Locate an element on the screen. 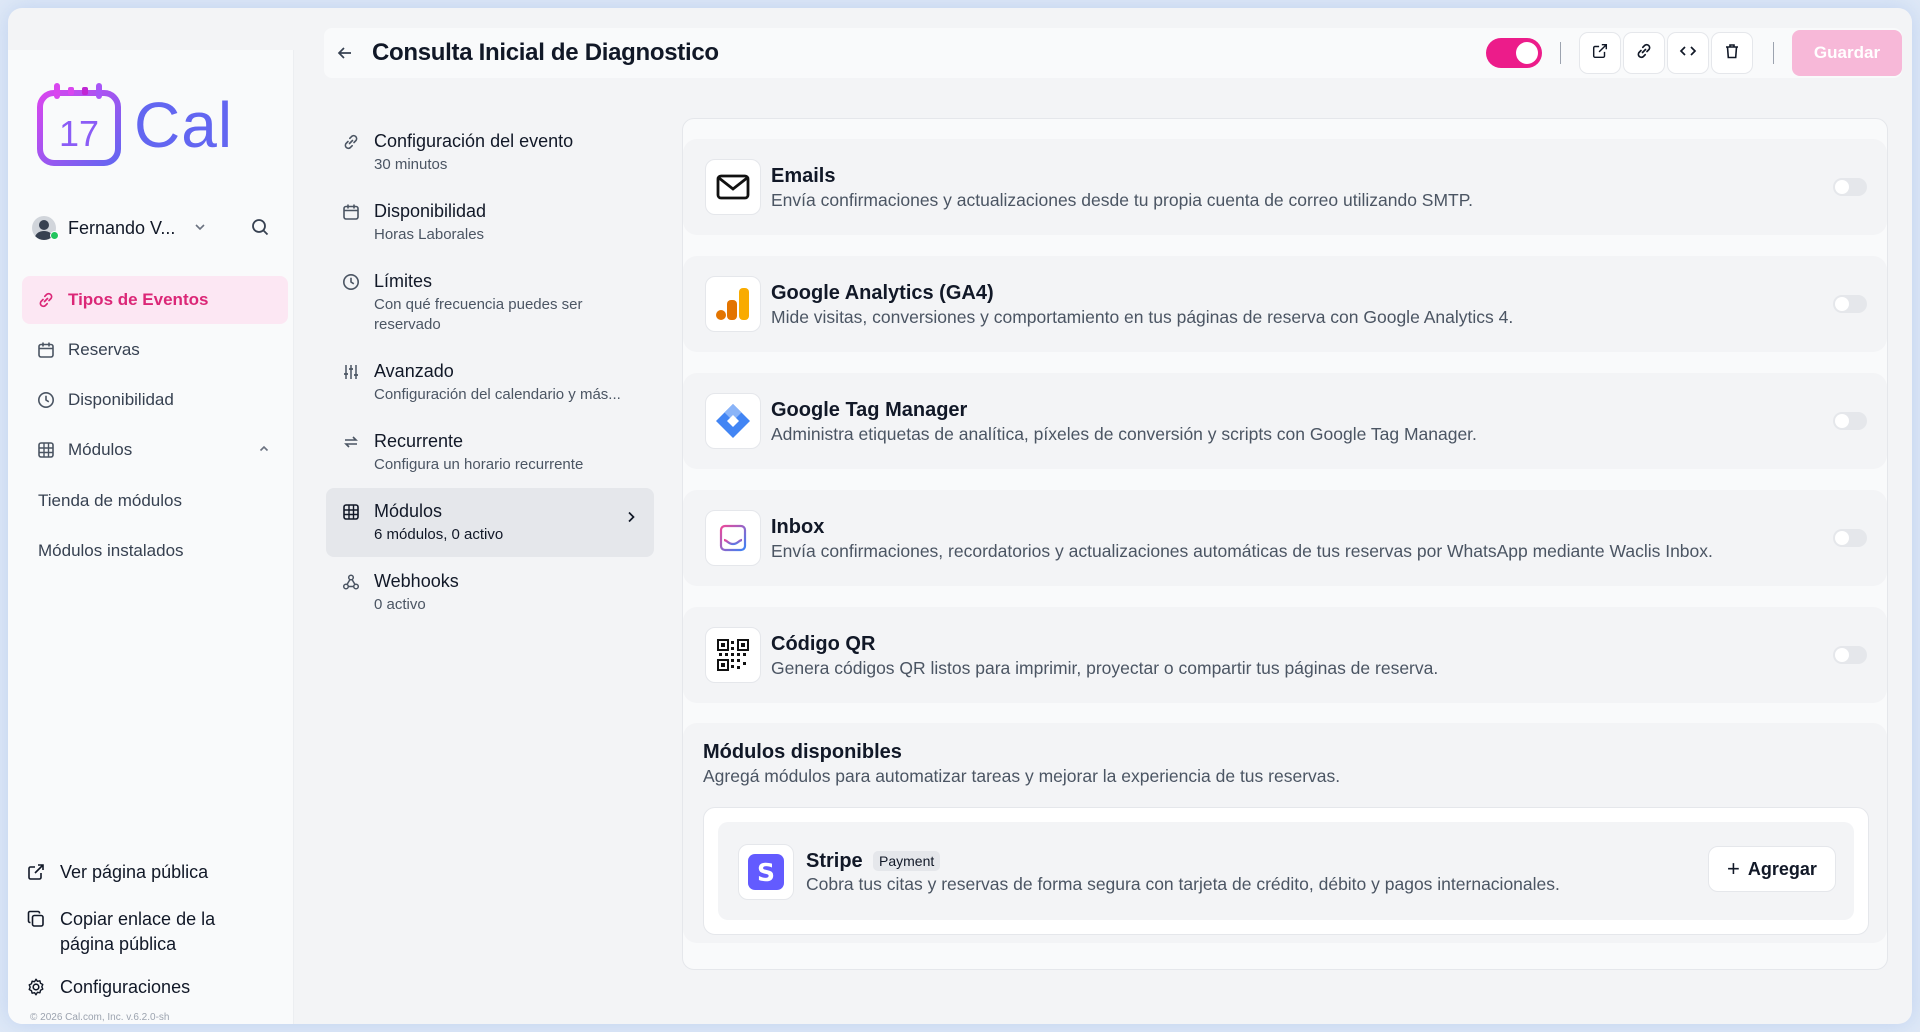 The width and height of the screenshot is (1920, 1032). copy-icon is located at coordinates (37, 922).